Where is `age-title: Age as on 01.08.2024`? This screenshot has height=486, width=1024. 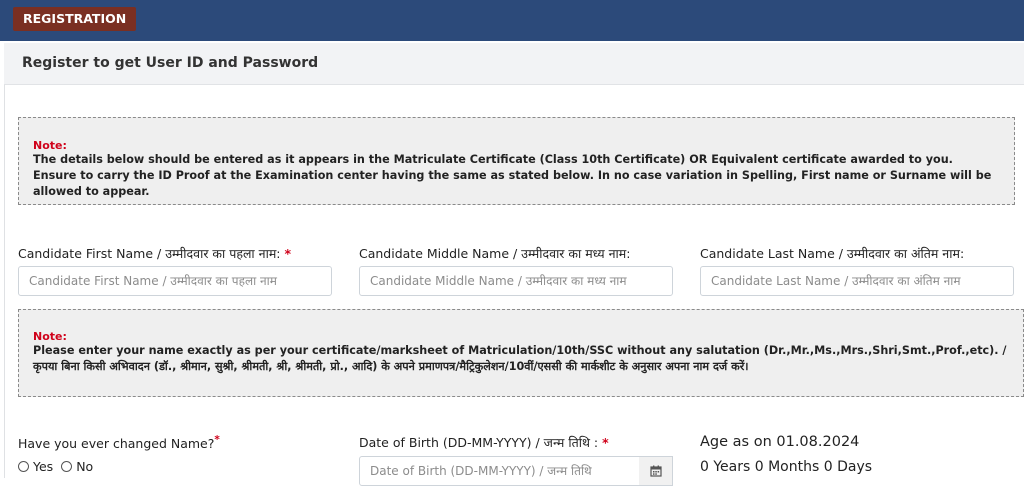
age-title: Age as on 01.08.2024 is located at coordinates (780, 442).